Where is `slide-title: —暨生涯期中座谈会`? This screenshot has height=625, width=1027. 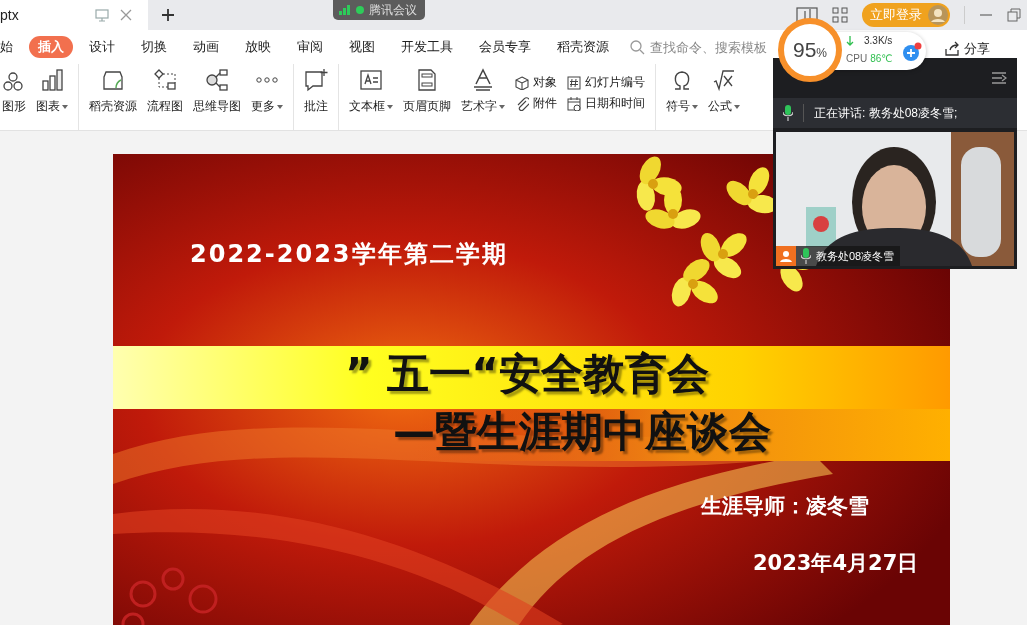 slide-title: —暨生涯期中座谈会 is located at coordinates (582, 432).